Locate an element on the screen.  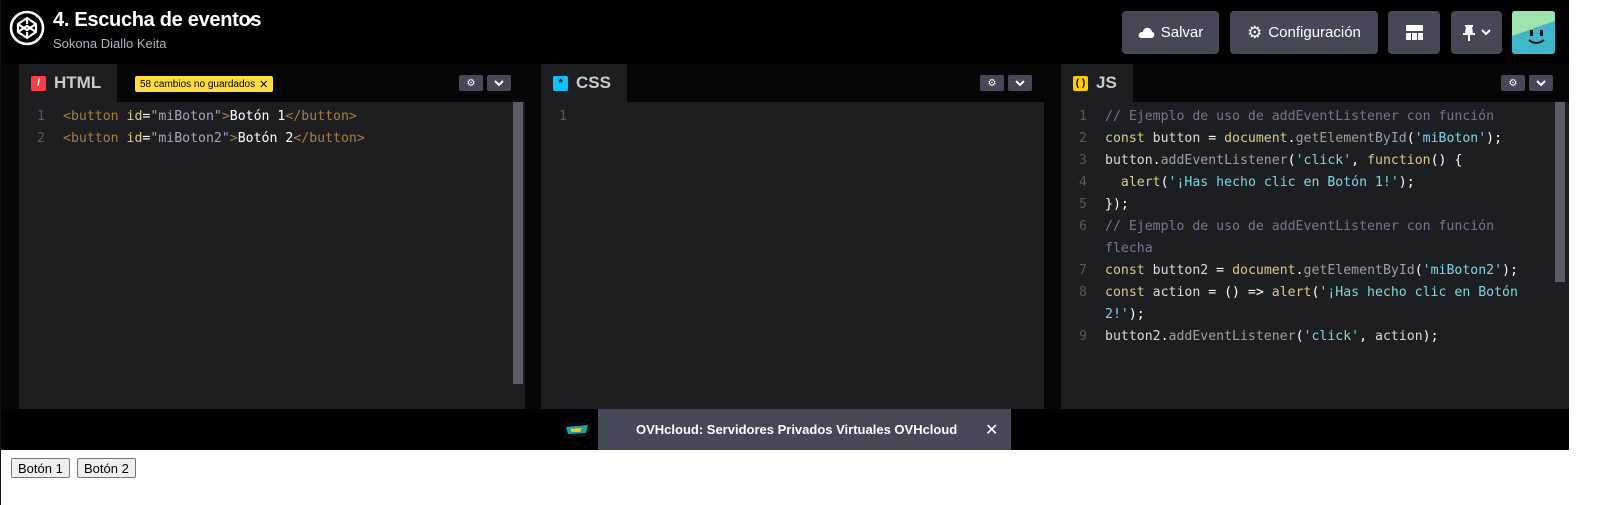
html-panel-controls: ⚙ is located at coordinates (485, 83).